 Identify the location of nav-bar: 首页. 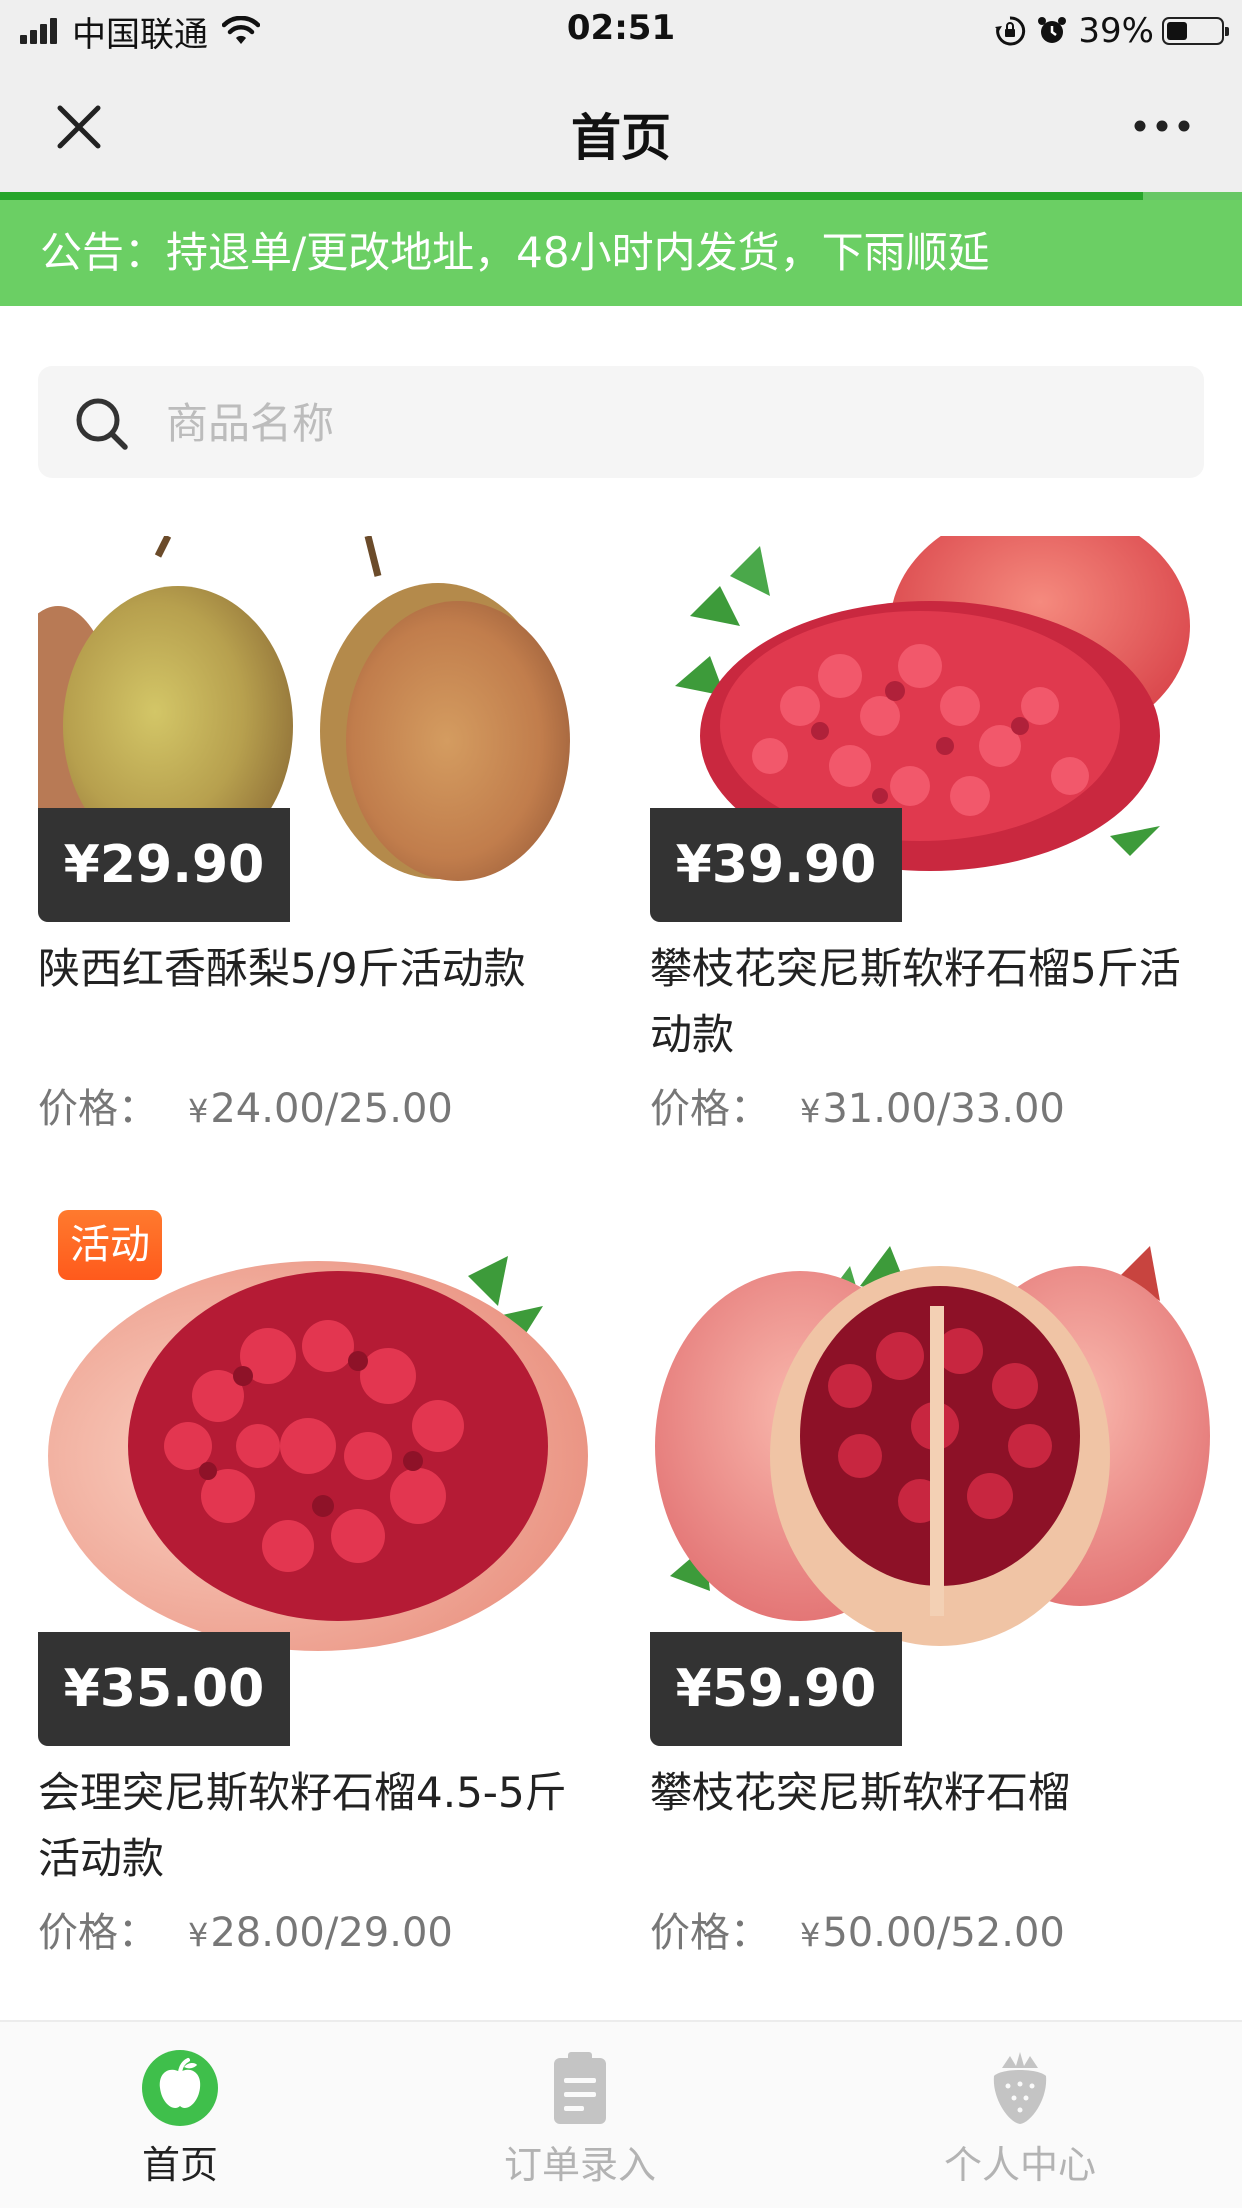
(621, 127).